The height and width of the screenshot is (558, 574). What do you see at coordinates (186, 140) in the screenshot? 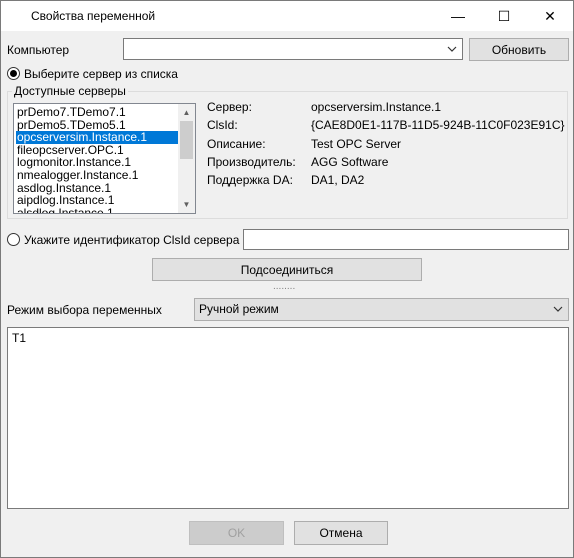
I see `scroll-thumb` at bounding box center [186, 140].